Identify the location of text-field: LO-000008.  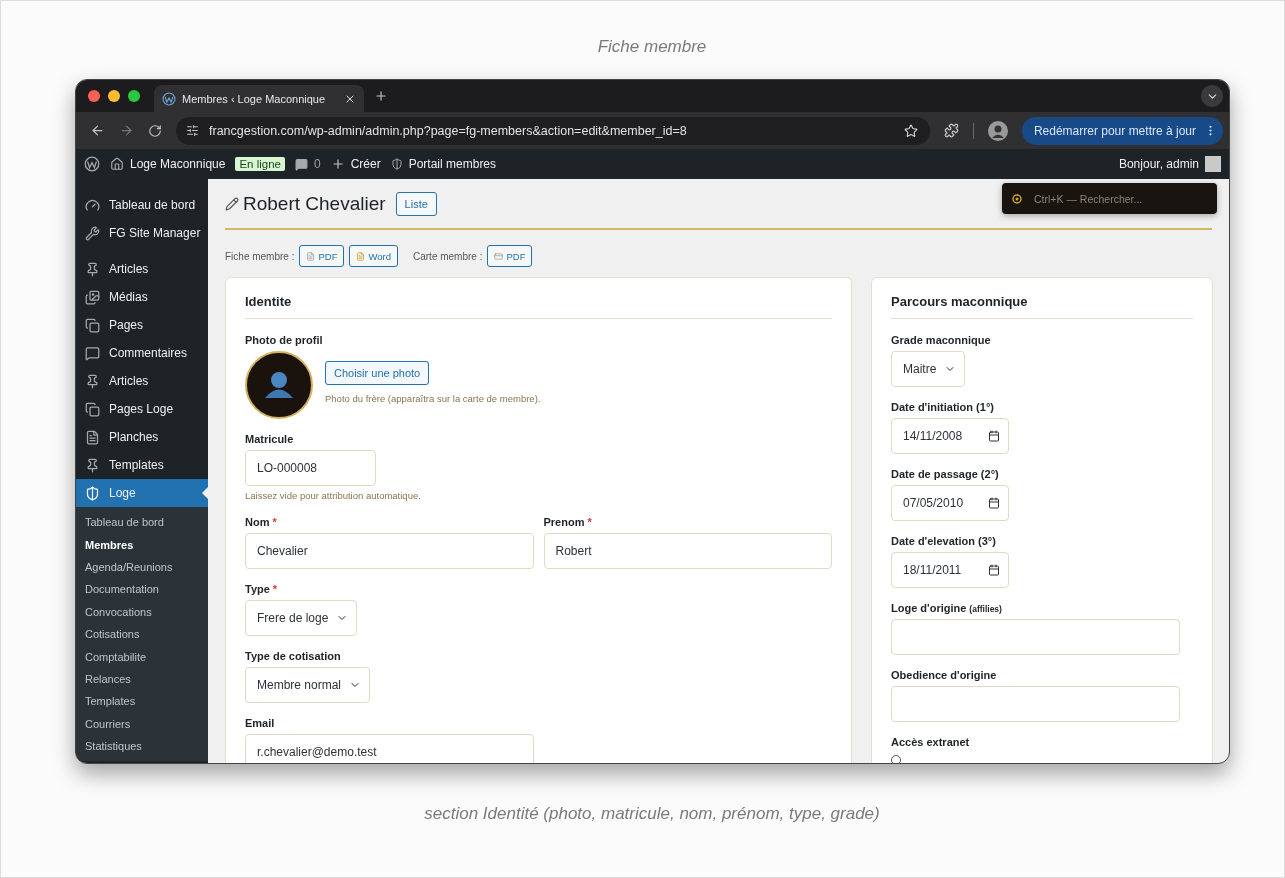
(310, 468).